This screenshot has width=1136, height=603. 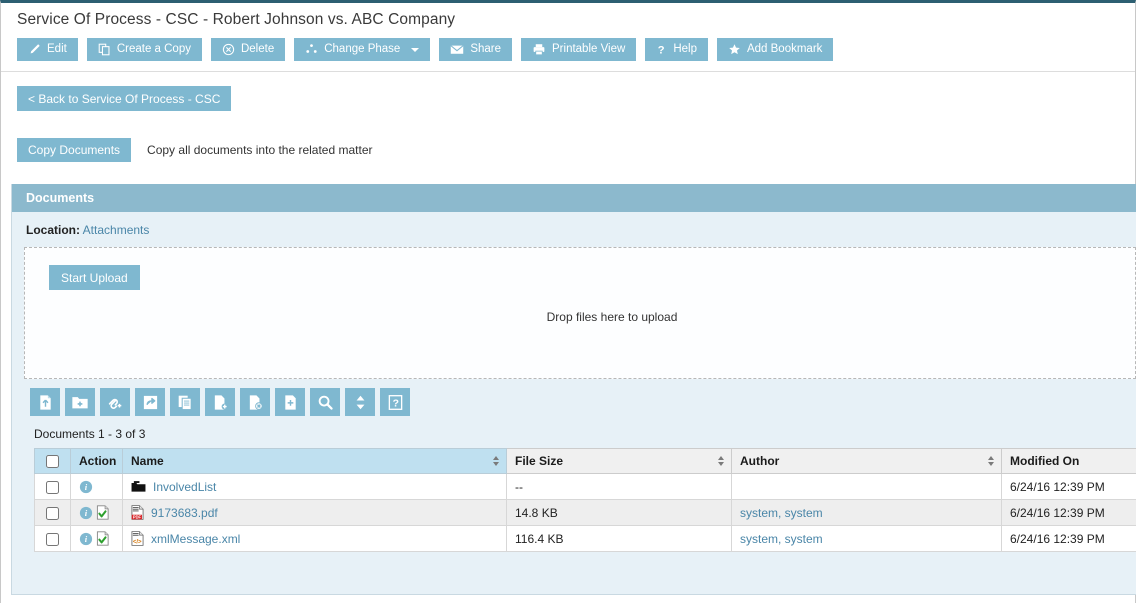 I want to click on new-document-button, so click(x=290, y=402).